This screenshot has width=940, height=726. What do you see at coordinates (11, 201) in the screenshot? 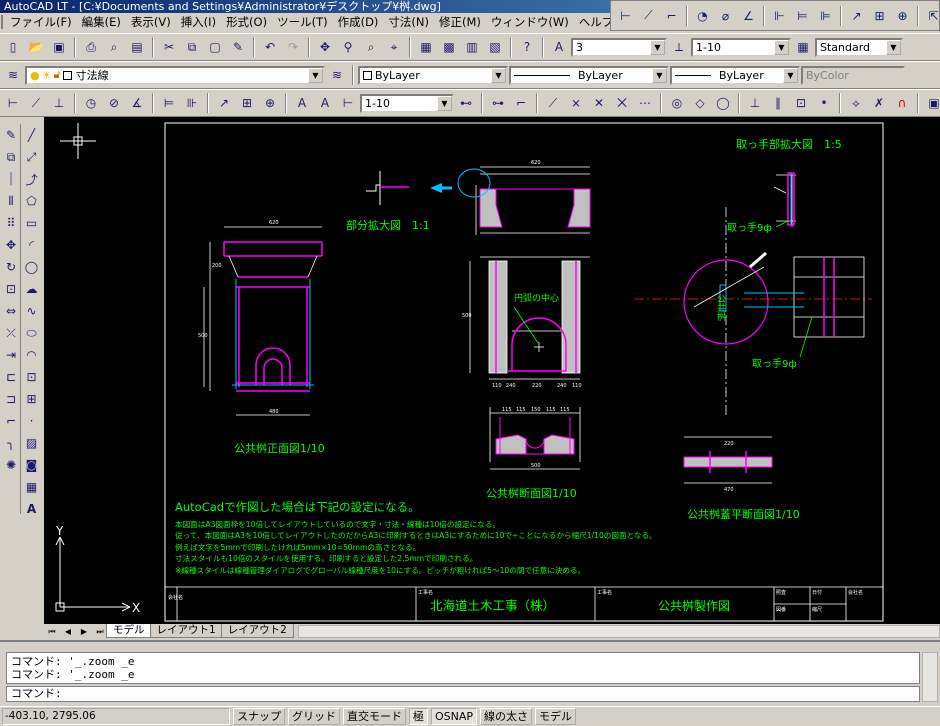
I see `offset-icon: ⫴` at bounding box center [11, 201].